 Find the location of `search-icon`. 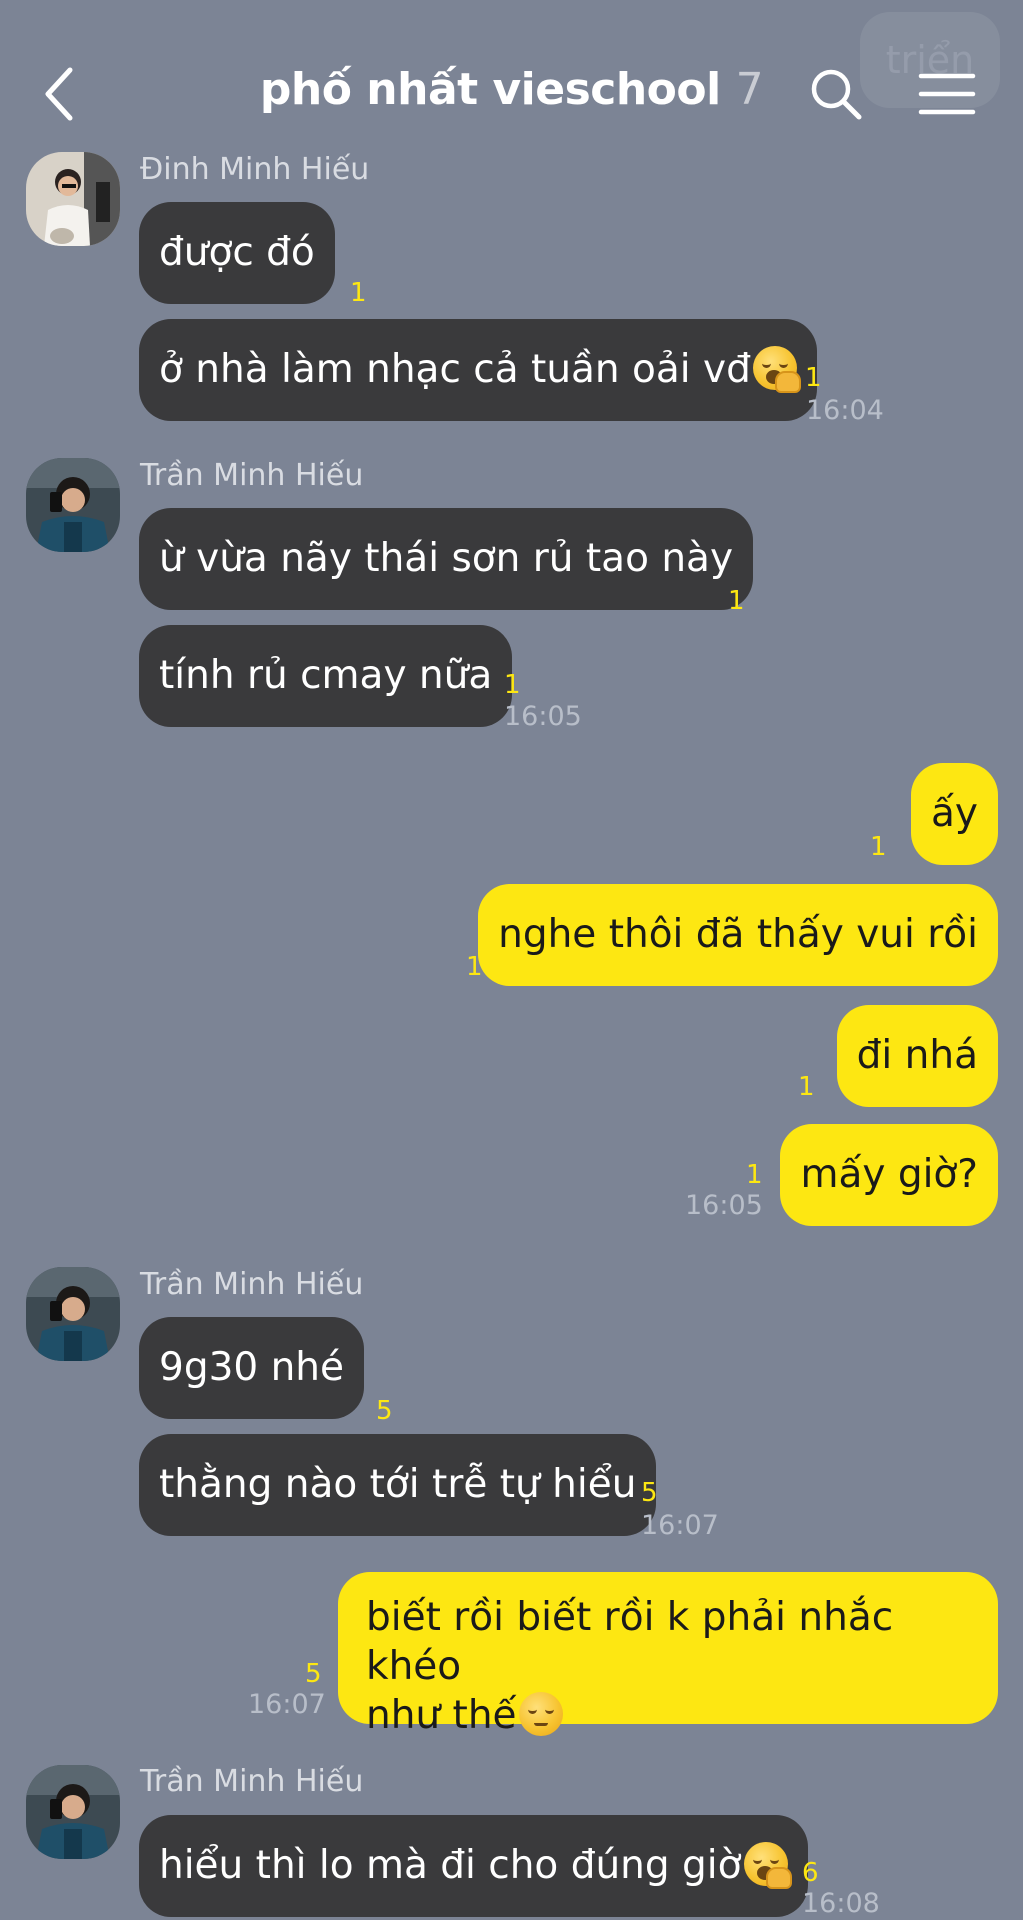

search-icon is located at coordinates (836, 94).